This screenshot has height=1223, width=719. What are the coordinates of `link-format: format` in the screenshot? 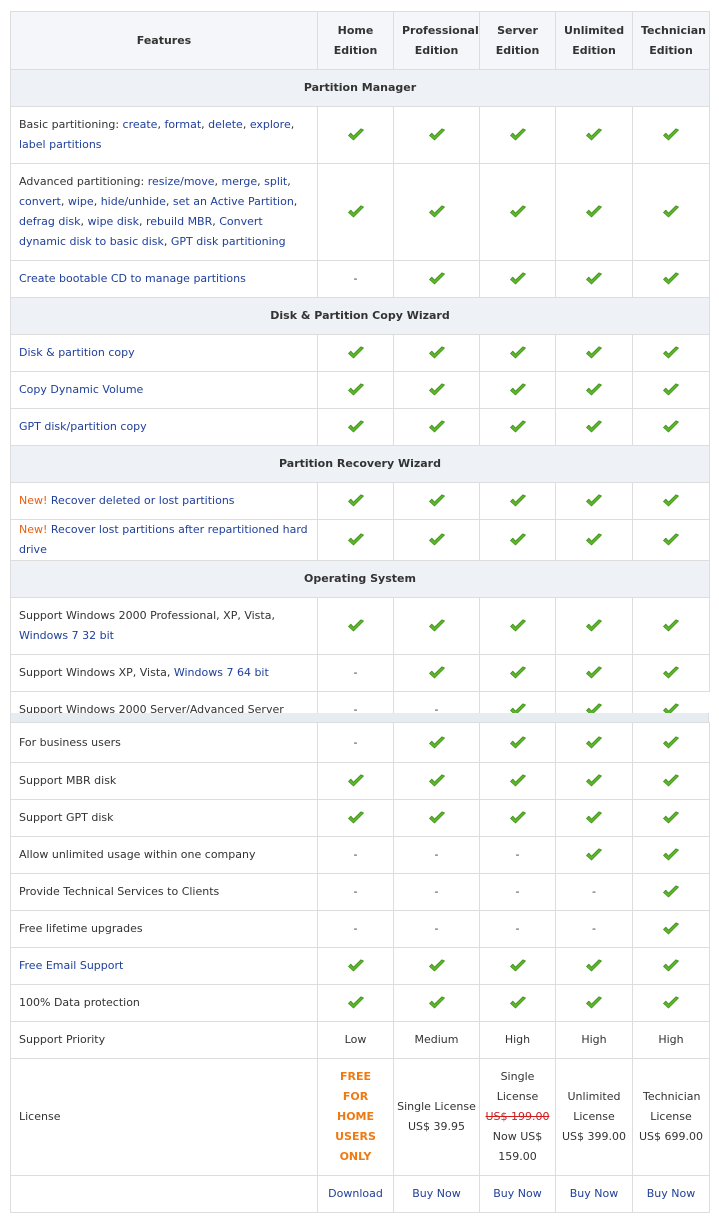 It's located at (182, 124).